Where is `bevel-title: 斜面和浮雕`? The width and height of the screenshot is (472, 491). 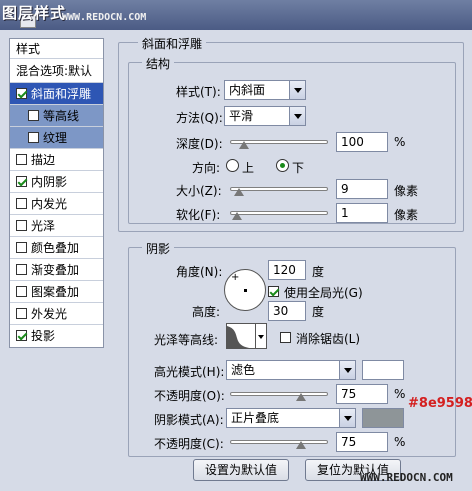 bevel-title: 斜面和浮雕 is located at coordinates (172, 43).